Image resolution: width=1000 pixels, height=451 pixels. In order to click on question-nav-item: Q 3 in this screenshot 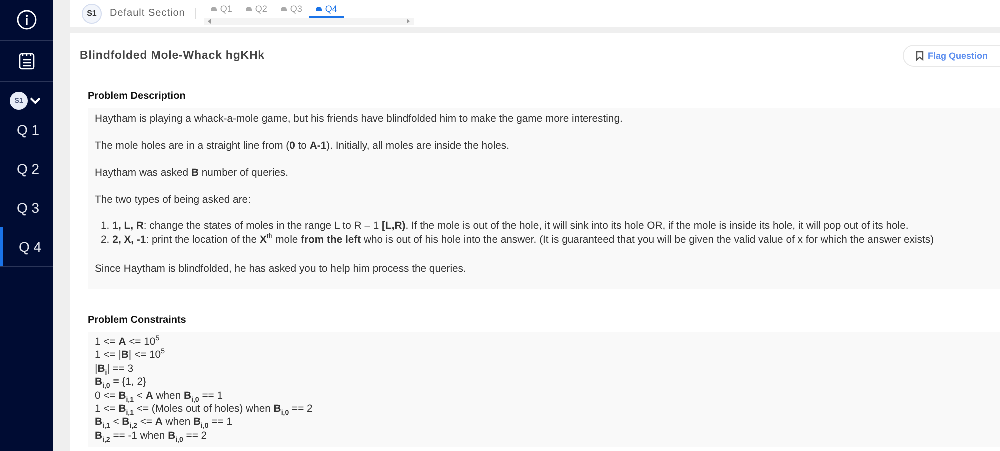, I will do `click(26, 207)`.